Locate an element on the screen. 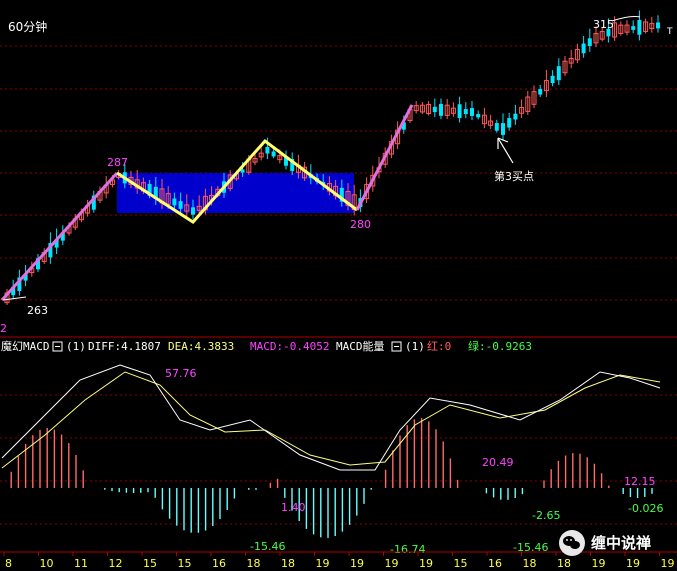 The height and width of the screenshot is (571, 677). indicator-diff: DIFF:4.1807 is located at coordinates (124, 346).